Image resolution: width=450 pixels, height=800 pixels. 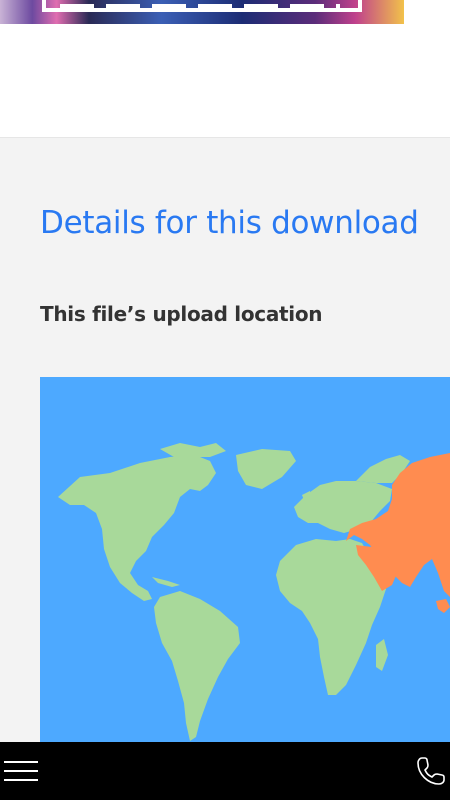 What do you see at coordinates (166, 582) in the screenshot?
I see `caribbean-landmass` at bounding box center [166, 582].